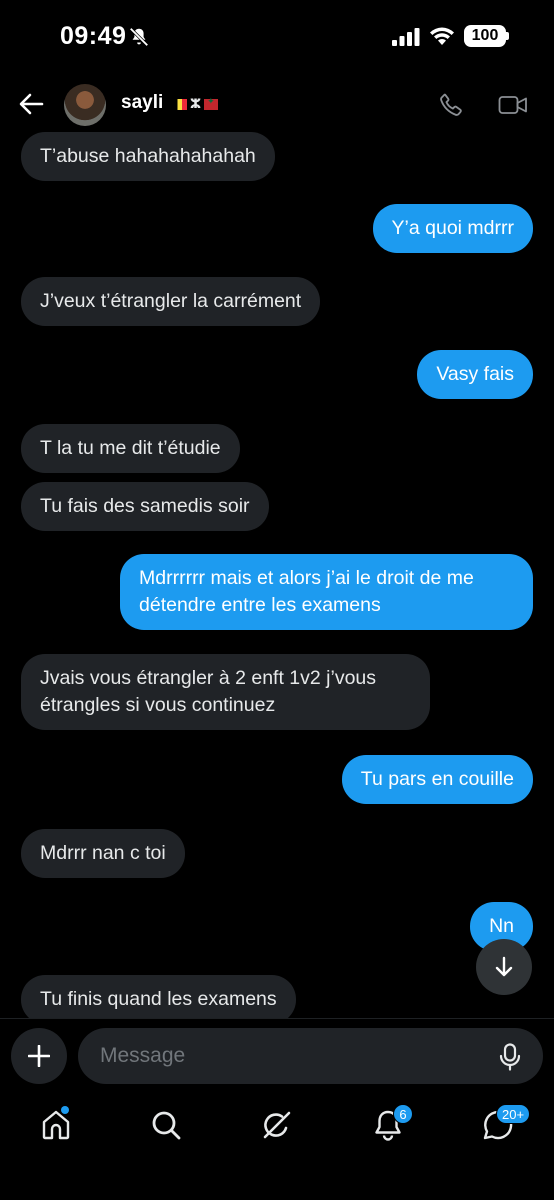 The height and width of the screenshot is (1200, 554). Describe the element at coordinates (277, 104) in the screenshot. I see `conversation-header: sayli ⵣ` at that location.